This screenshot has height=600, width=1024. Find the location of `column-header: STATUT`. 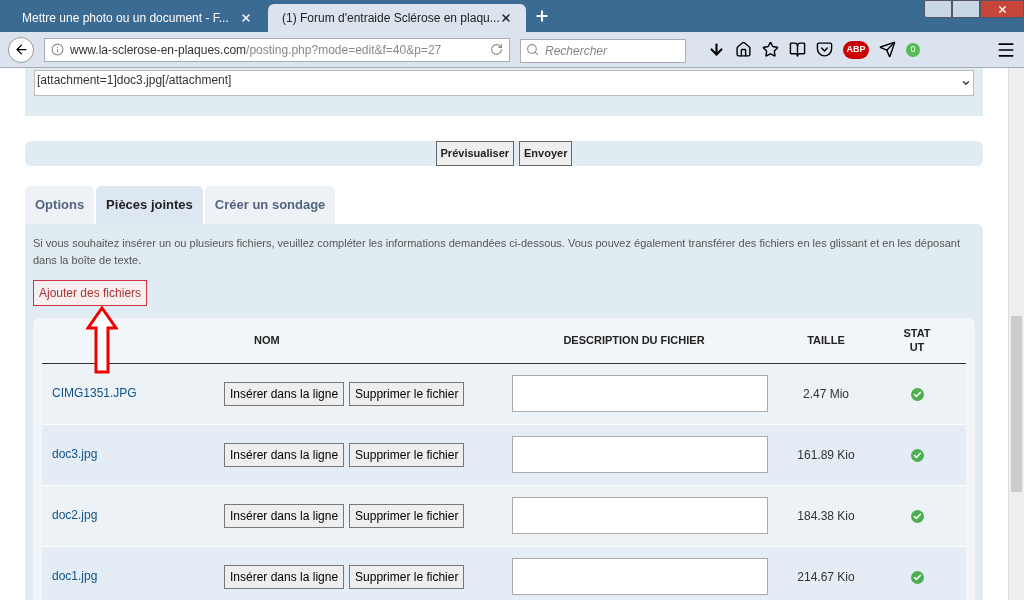

column-header: STATUT is located at coordinates (917, 340).